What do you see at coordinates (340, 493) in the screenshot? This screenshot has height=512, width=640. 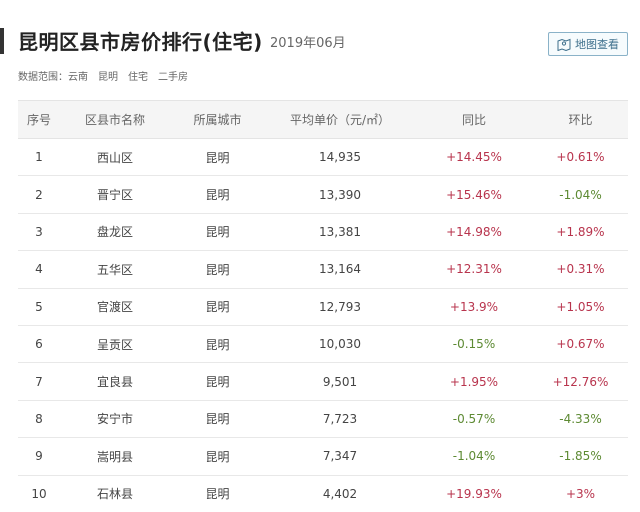 I see `avg-price: 4,402` at bounding box center [340, 493].